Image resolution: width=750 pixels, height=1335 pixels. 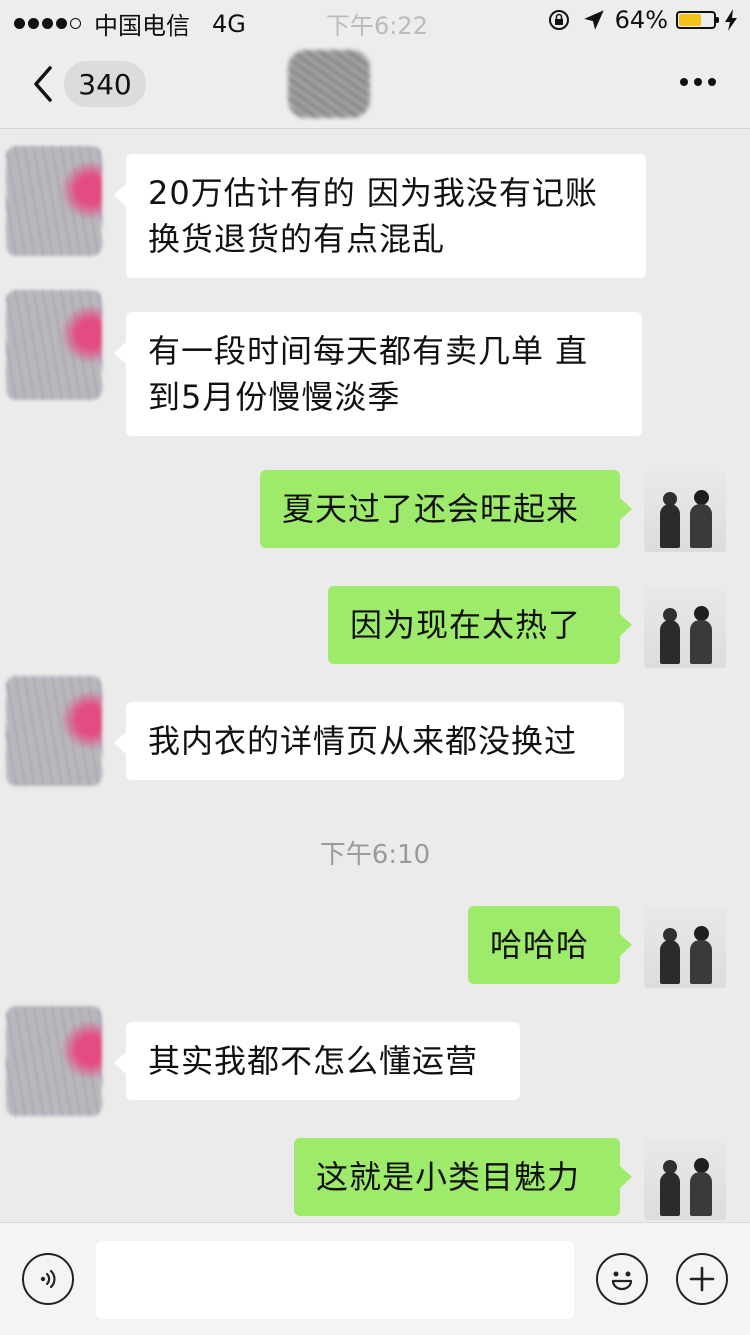 What do you see at coordinates (593, 20) in the screenshot?
I see `location-icon` at bounding box center [593, 20].